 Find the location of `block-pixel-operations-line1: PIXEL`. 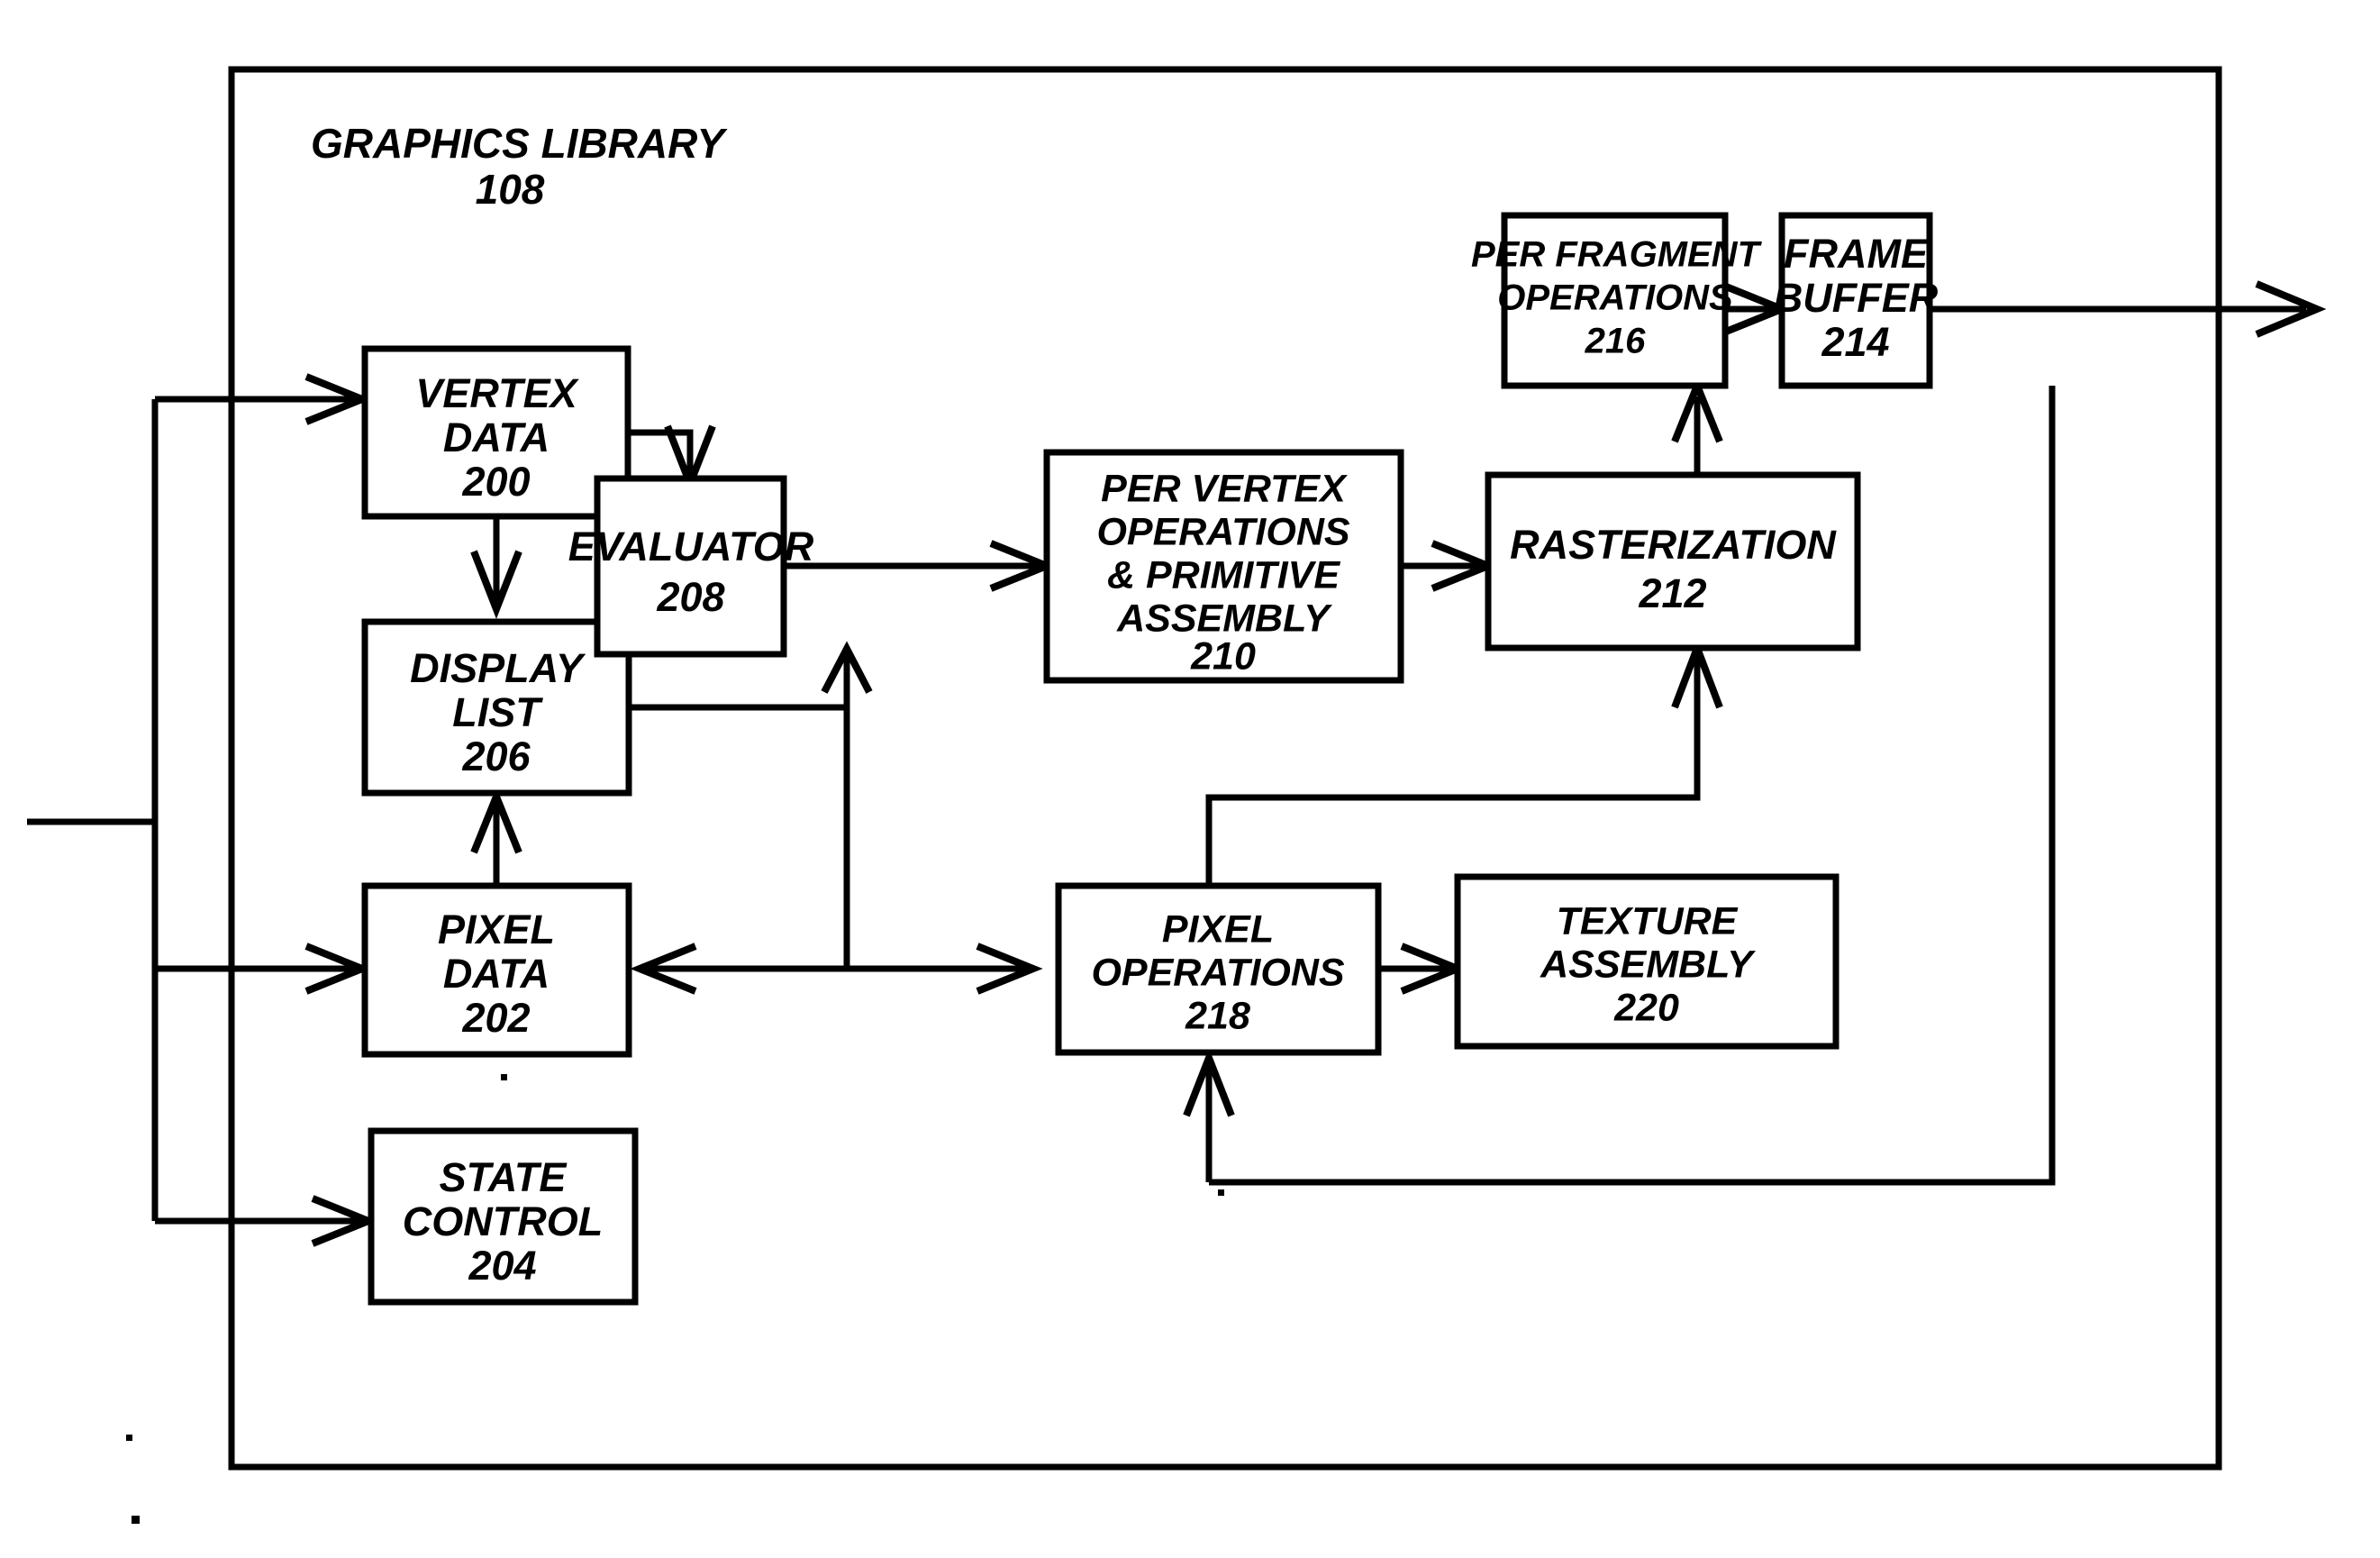

block-pixel-operations-line1: PIXEL is located at coordinates (1218, 929).